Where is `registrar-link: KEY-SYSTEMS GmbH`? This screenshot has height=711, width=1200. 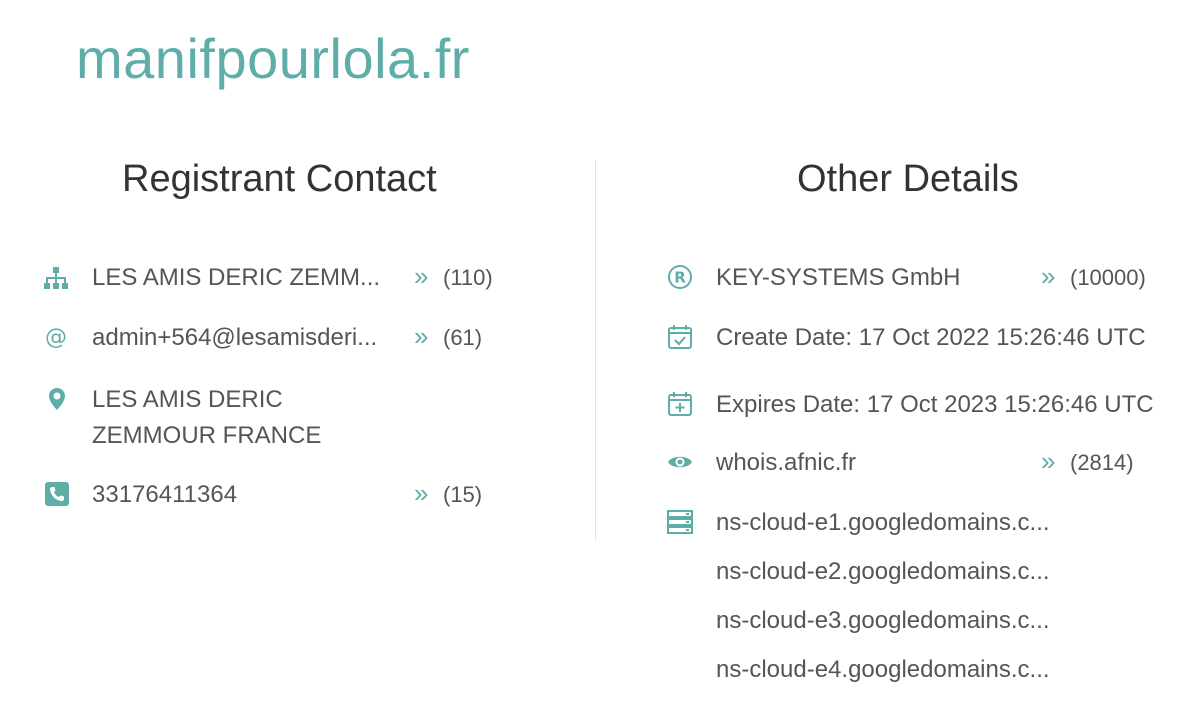 registrar-link: KEY-SYSTEMS GmbH is located at coordinates (838, 278).